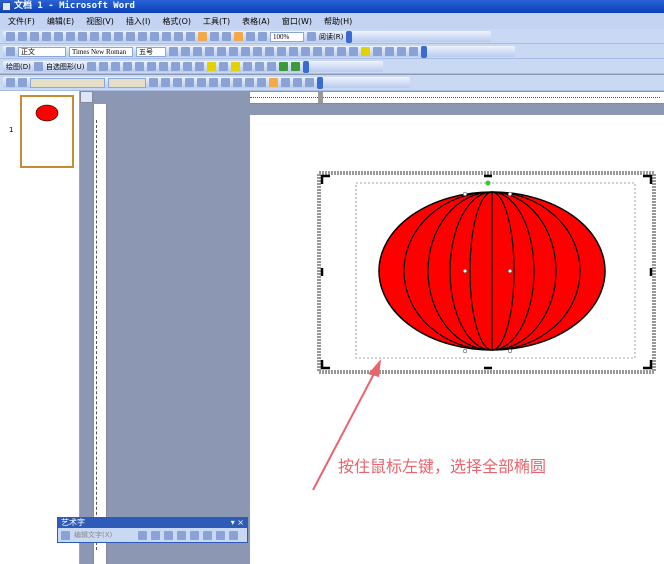  Describe the element at coordinates (492, 271) in the screenshot. I see `lantern-shape` at that location.